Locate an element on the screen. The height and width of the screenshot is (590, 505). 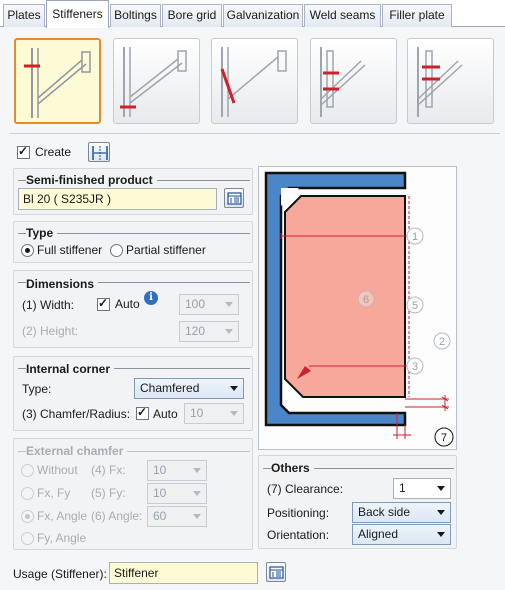
width-label: (1) Width: is located at coordinates (48, 305).